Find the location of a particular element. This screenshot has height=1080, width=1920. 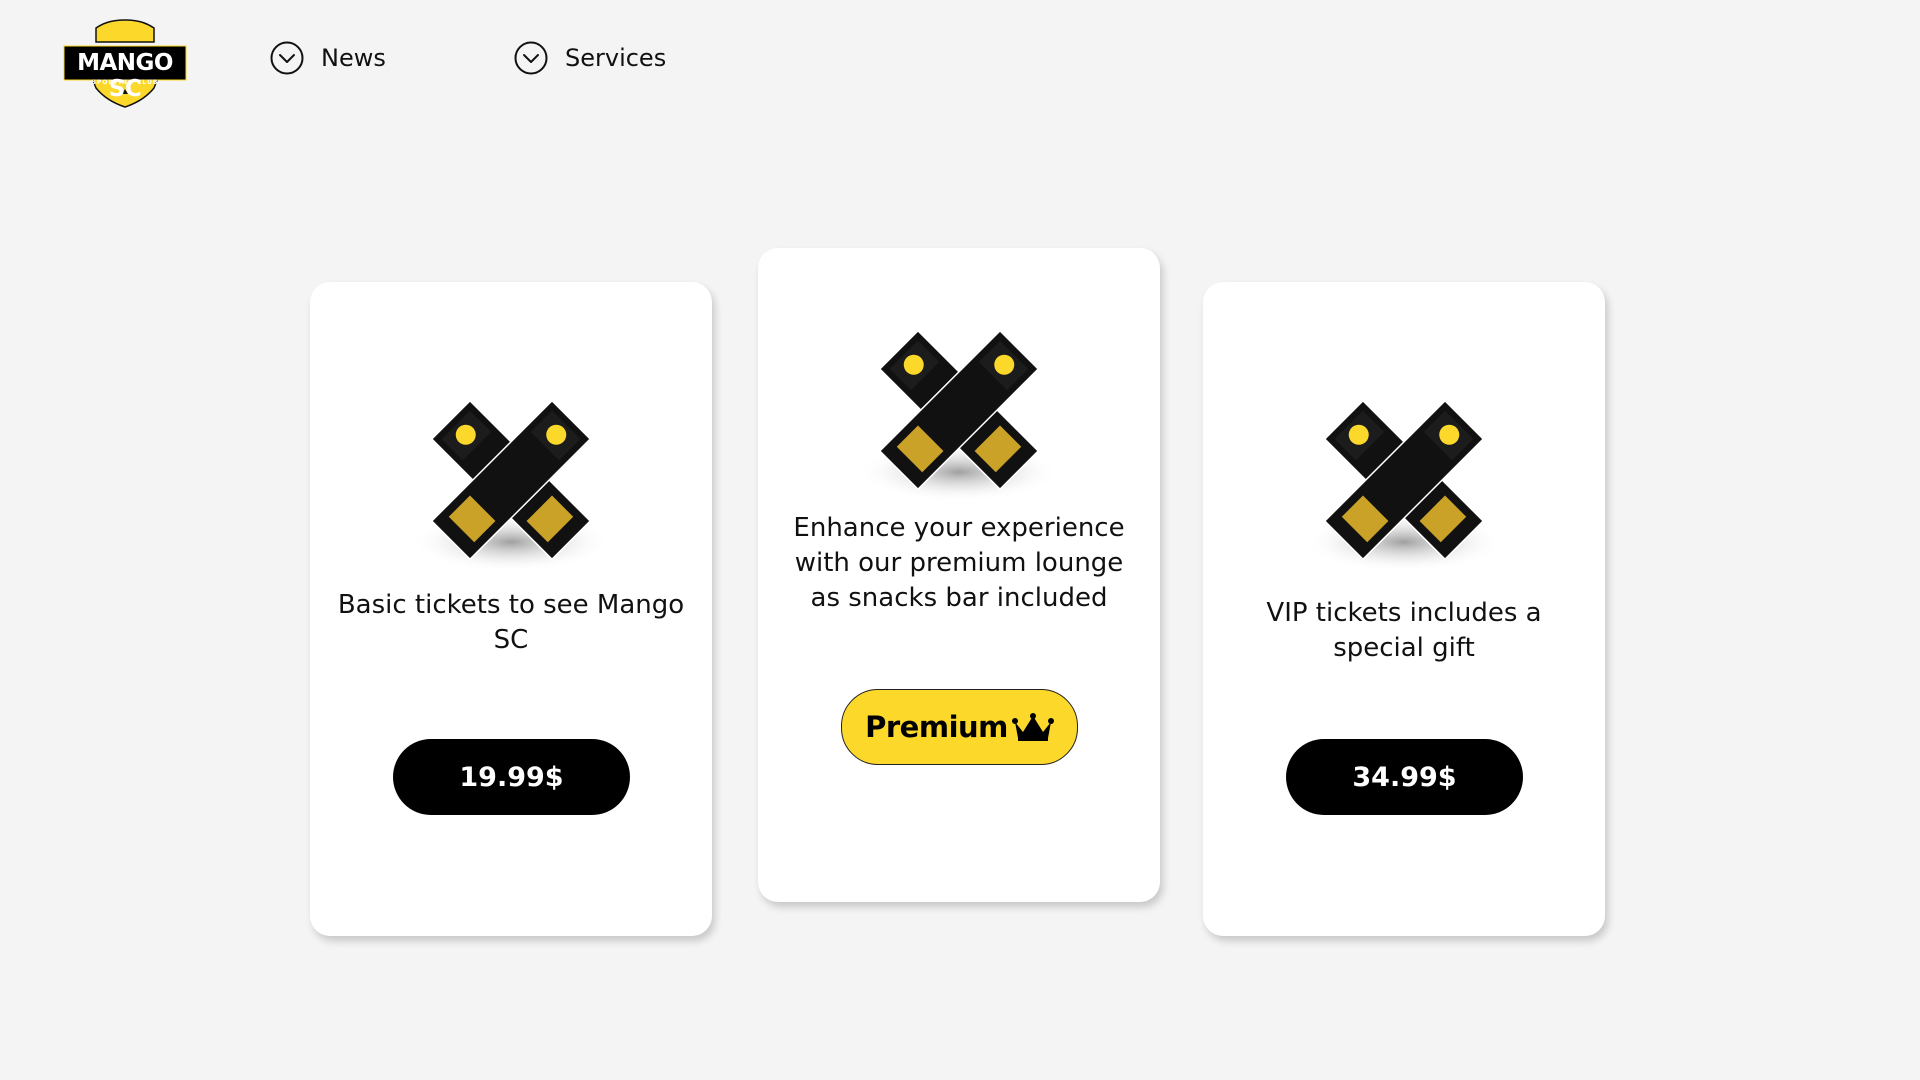

plan-card-basic: Basic tickets to see Mango SC 19.99$ is located at coordinates (511, 609).